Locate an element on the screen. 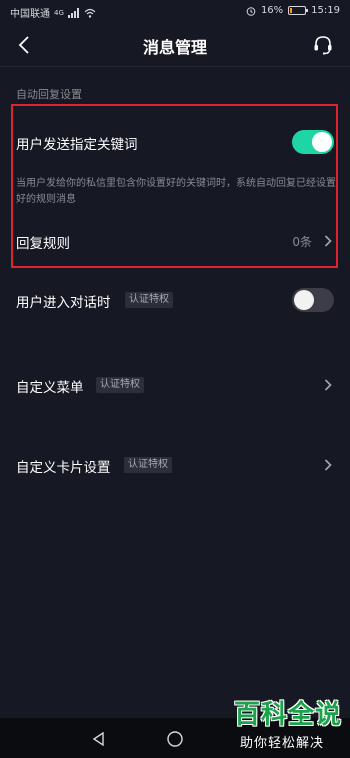 The image size is (350, 758). clock-time: 15:19 is located at coordinates (325, 10).